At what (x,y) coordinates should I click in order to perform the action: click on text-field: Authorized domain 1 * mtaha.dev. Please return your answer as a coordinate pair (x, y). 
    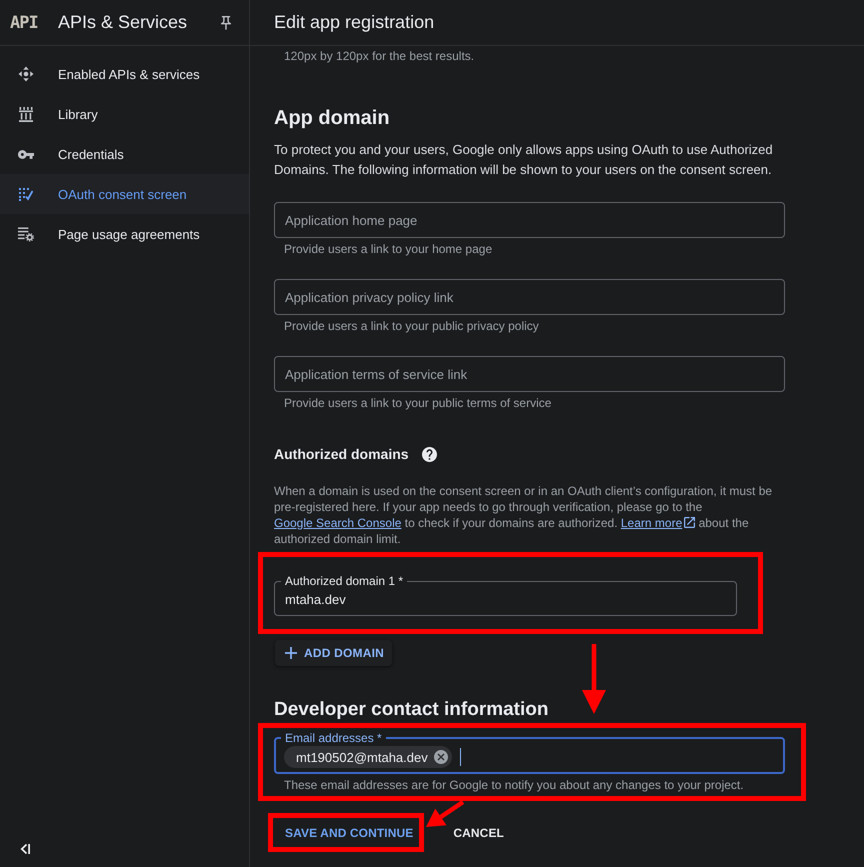
    Looking at the image, I should click on (505, 594).